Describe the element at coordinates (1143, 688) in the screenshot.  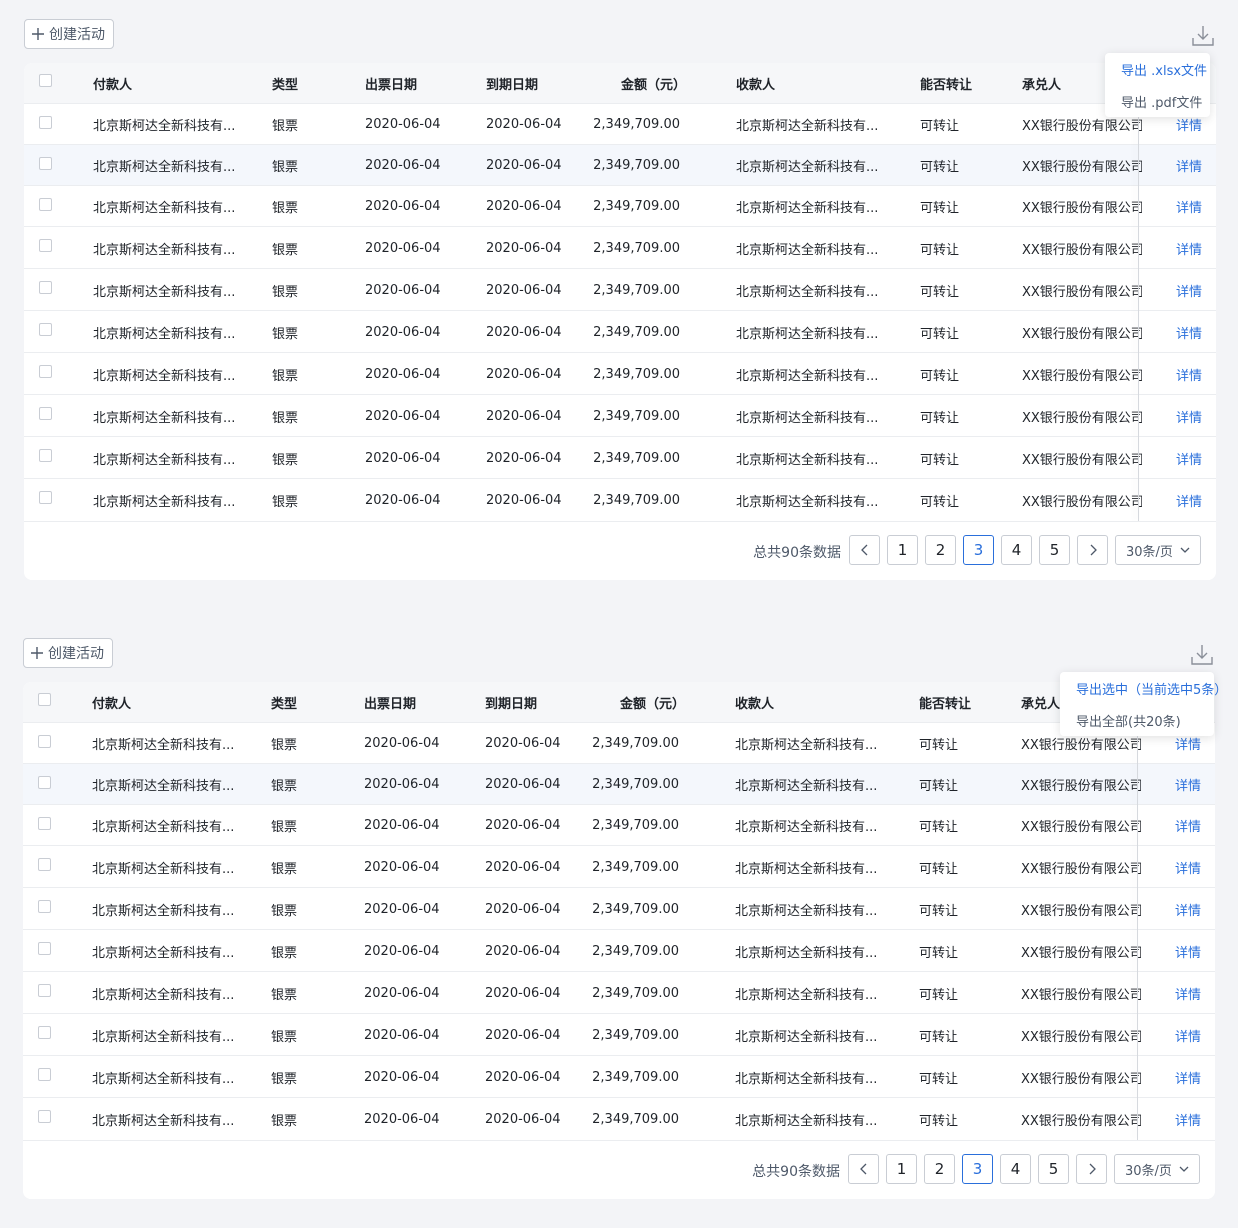
I see `export-menu-item: 导出选中（当前选中5条）` at that location.